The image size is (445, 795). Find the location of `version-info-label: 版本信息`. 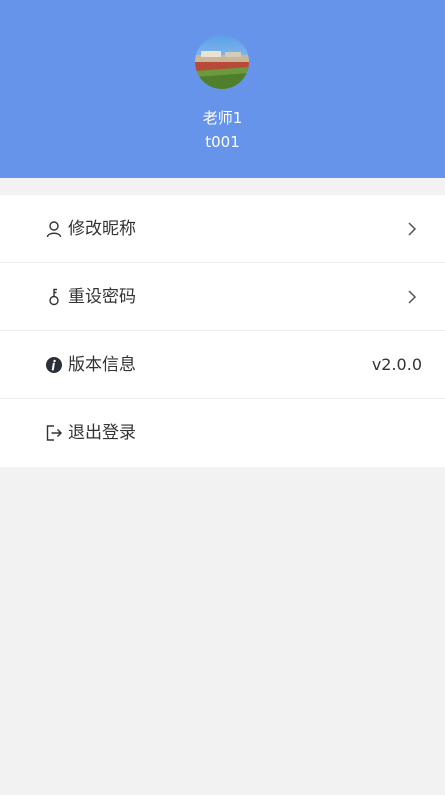

version-info-label: 版本信息 is located at coordinates (102, 365).